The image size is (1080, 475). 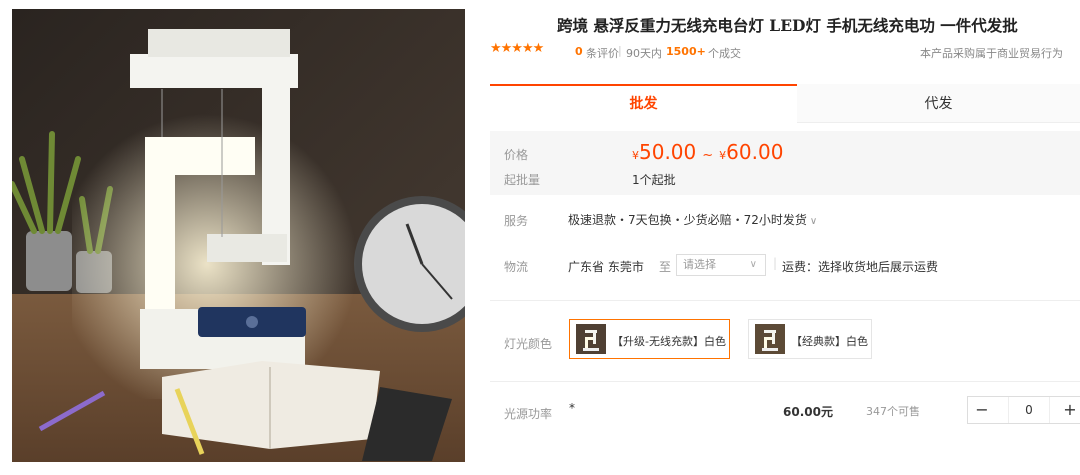 I want to click on price-tilde: ~, so click(x=708, y=155).